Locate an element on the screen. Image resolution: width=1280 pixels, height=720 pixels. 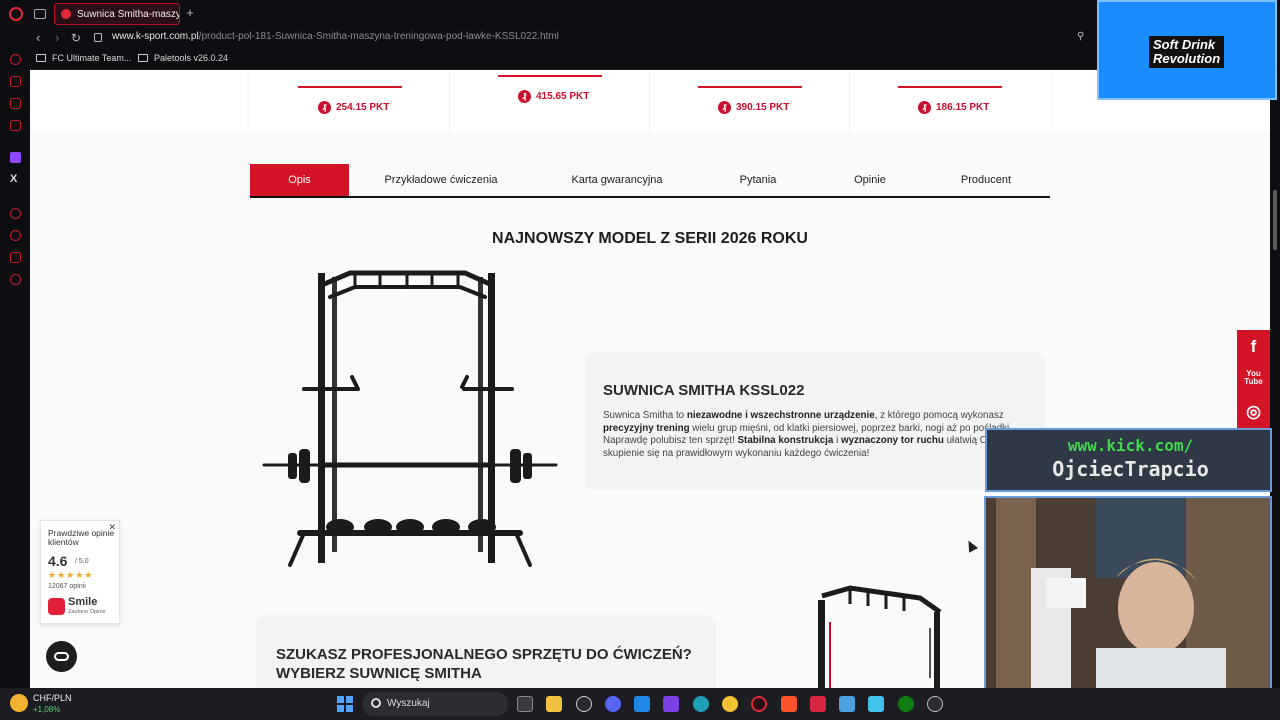
player-icon is located at coordinates (15, 213).